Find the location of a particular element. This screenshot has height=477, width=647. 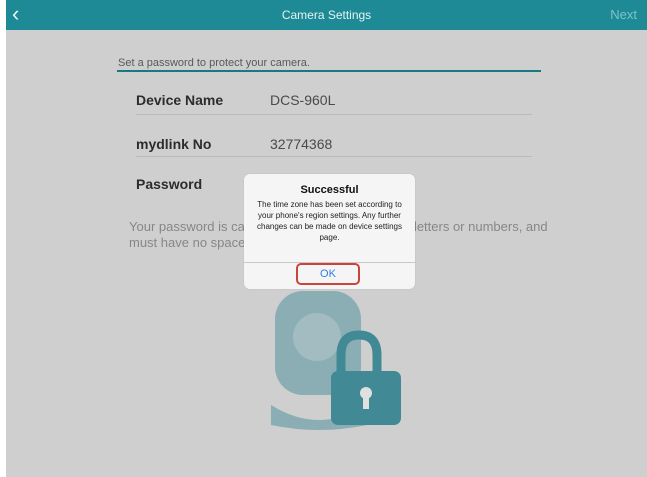

dialog-title: Successful is located at coordinates (329, 190).